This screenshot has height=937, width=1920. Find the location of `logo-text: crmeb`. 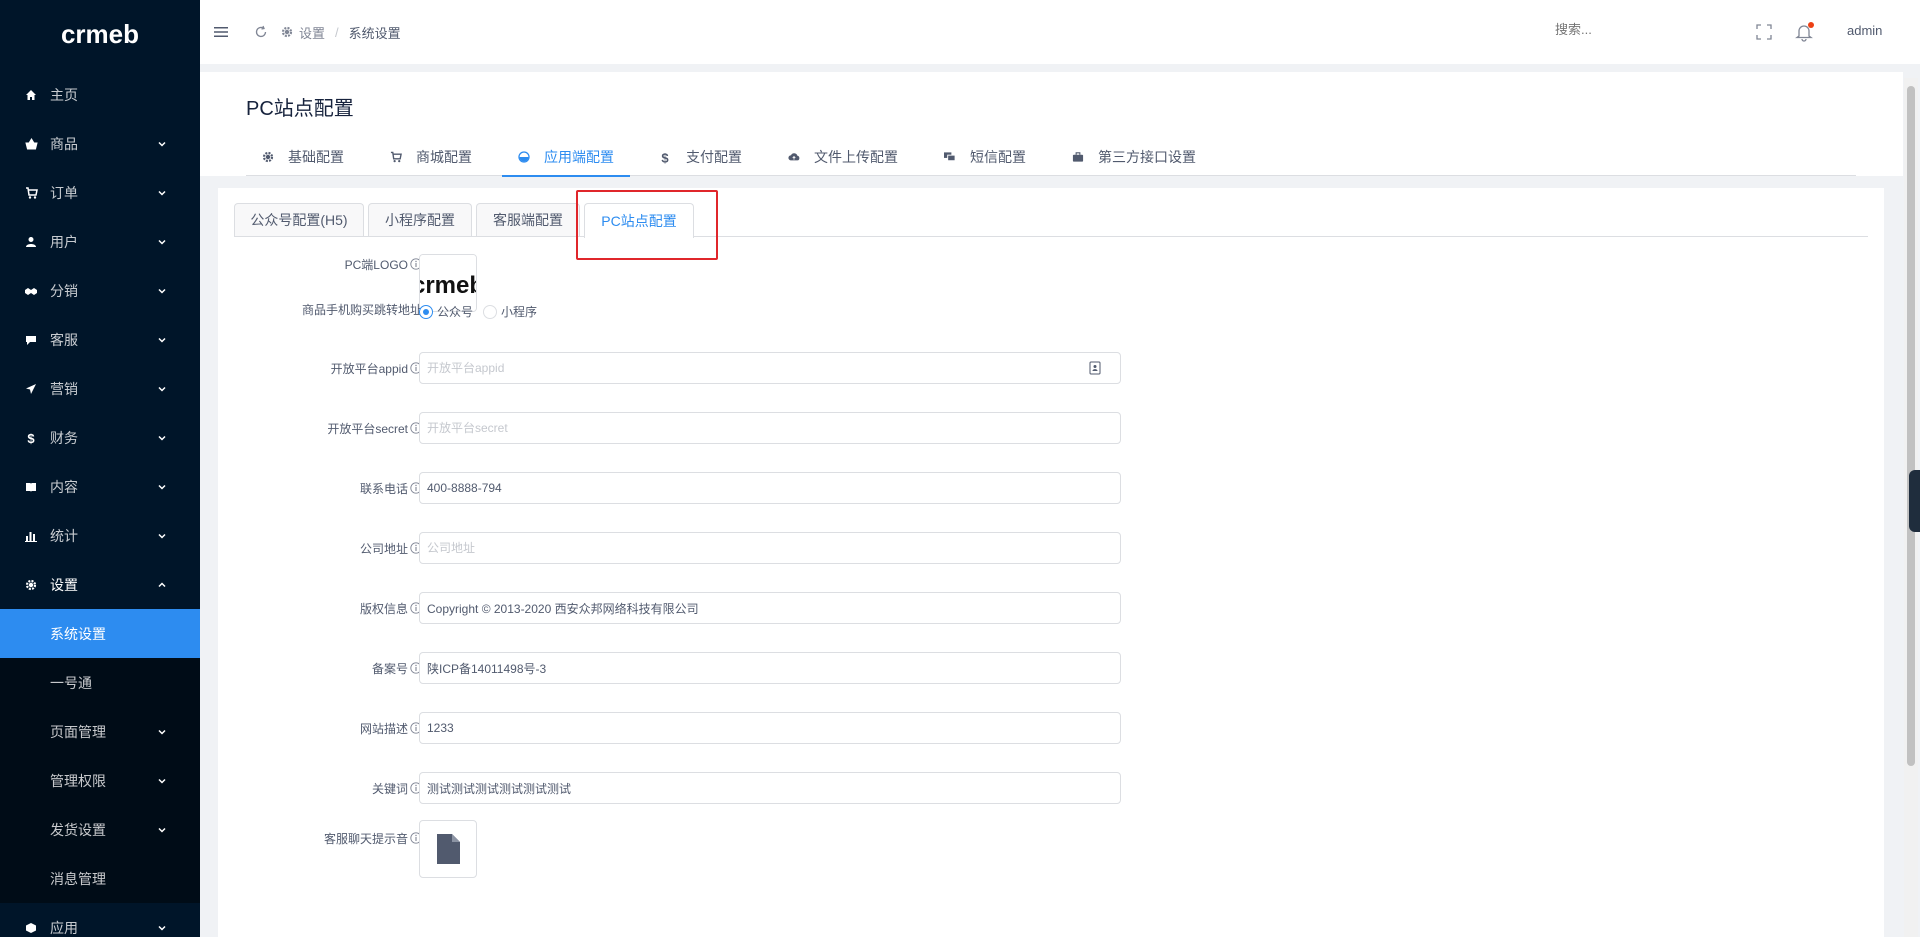

logo-text: crmeb is located at coordinates (100, 34).